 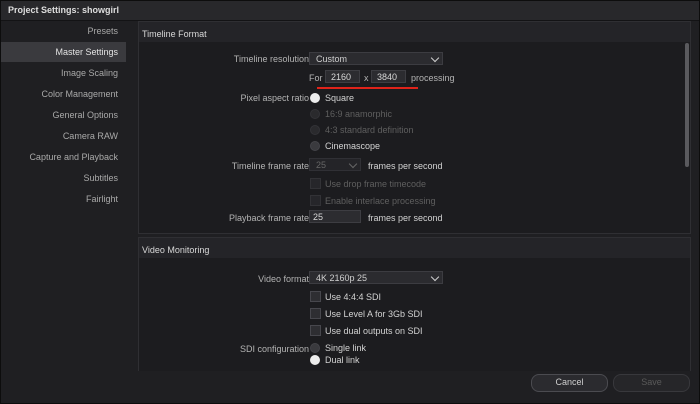 What do you see at coordinates (315, 130) in the screenshot?
I see `radio-4-3-standard` at bounding box center [315, 130].